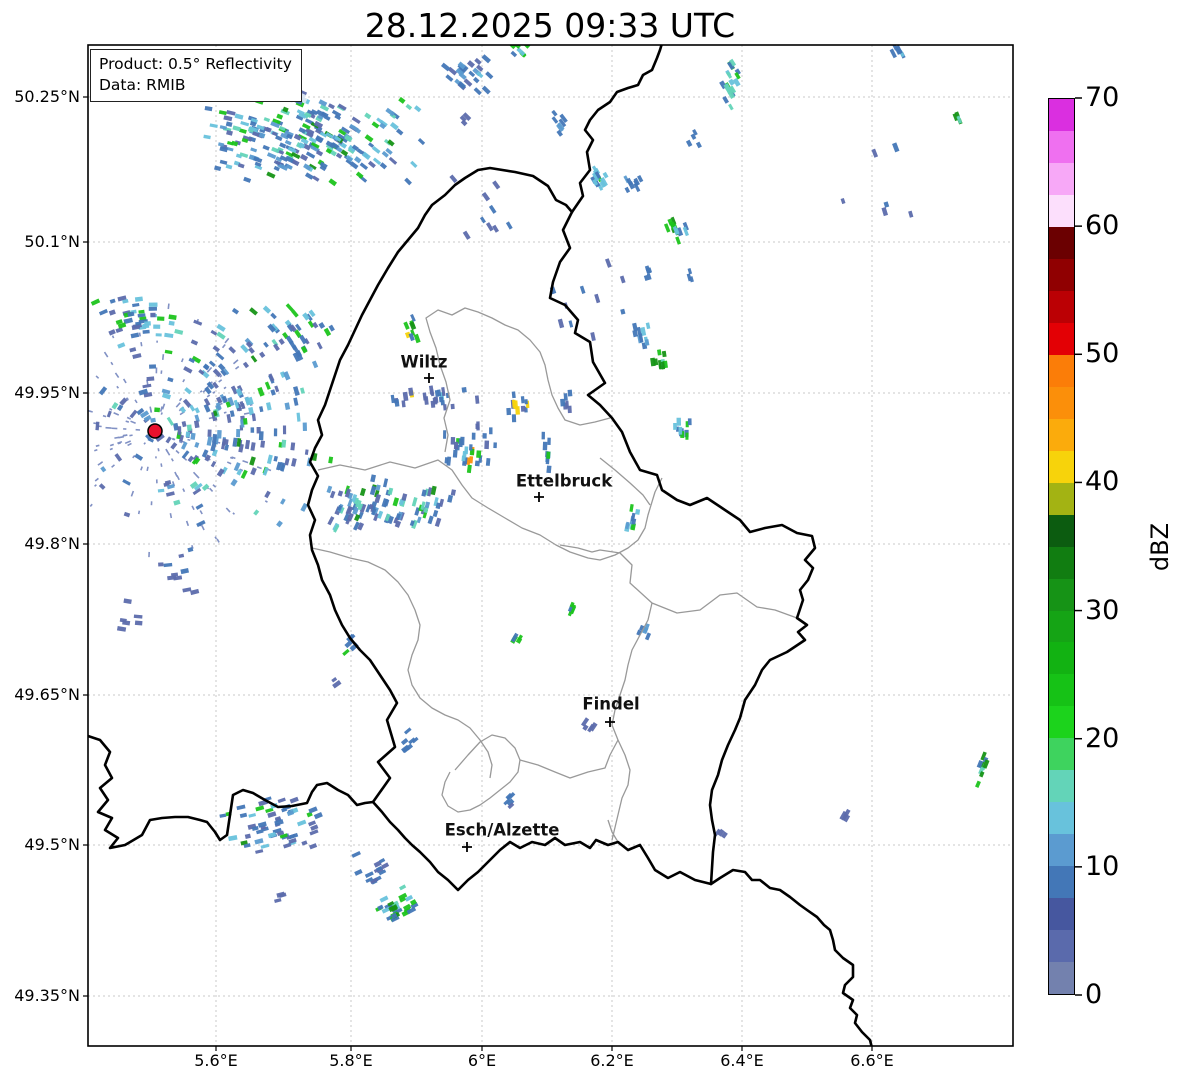 This screenshot has height=1081, width=1184. I want to click on y-tick-label: 50.25°N, so click(47, 96).